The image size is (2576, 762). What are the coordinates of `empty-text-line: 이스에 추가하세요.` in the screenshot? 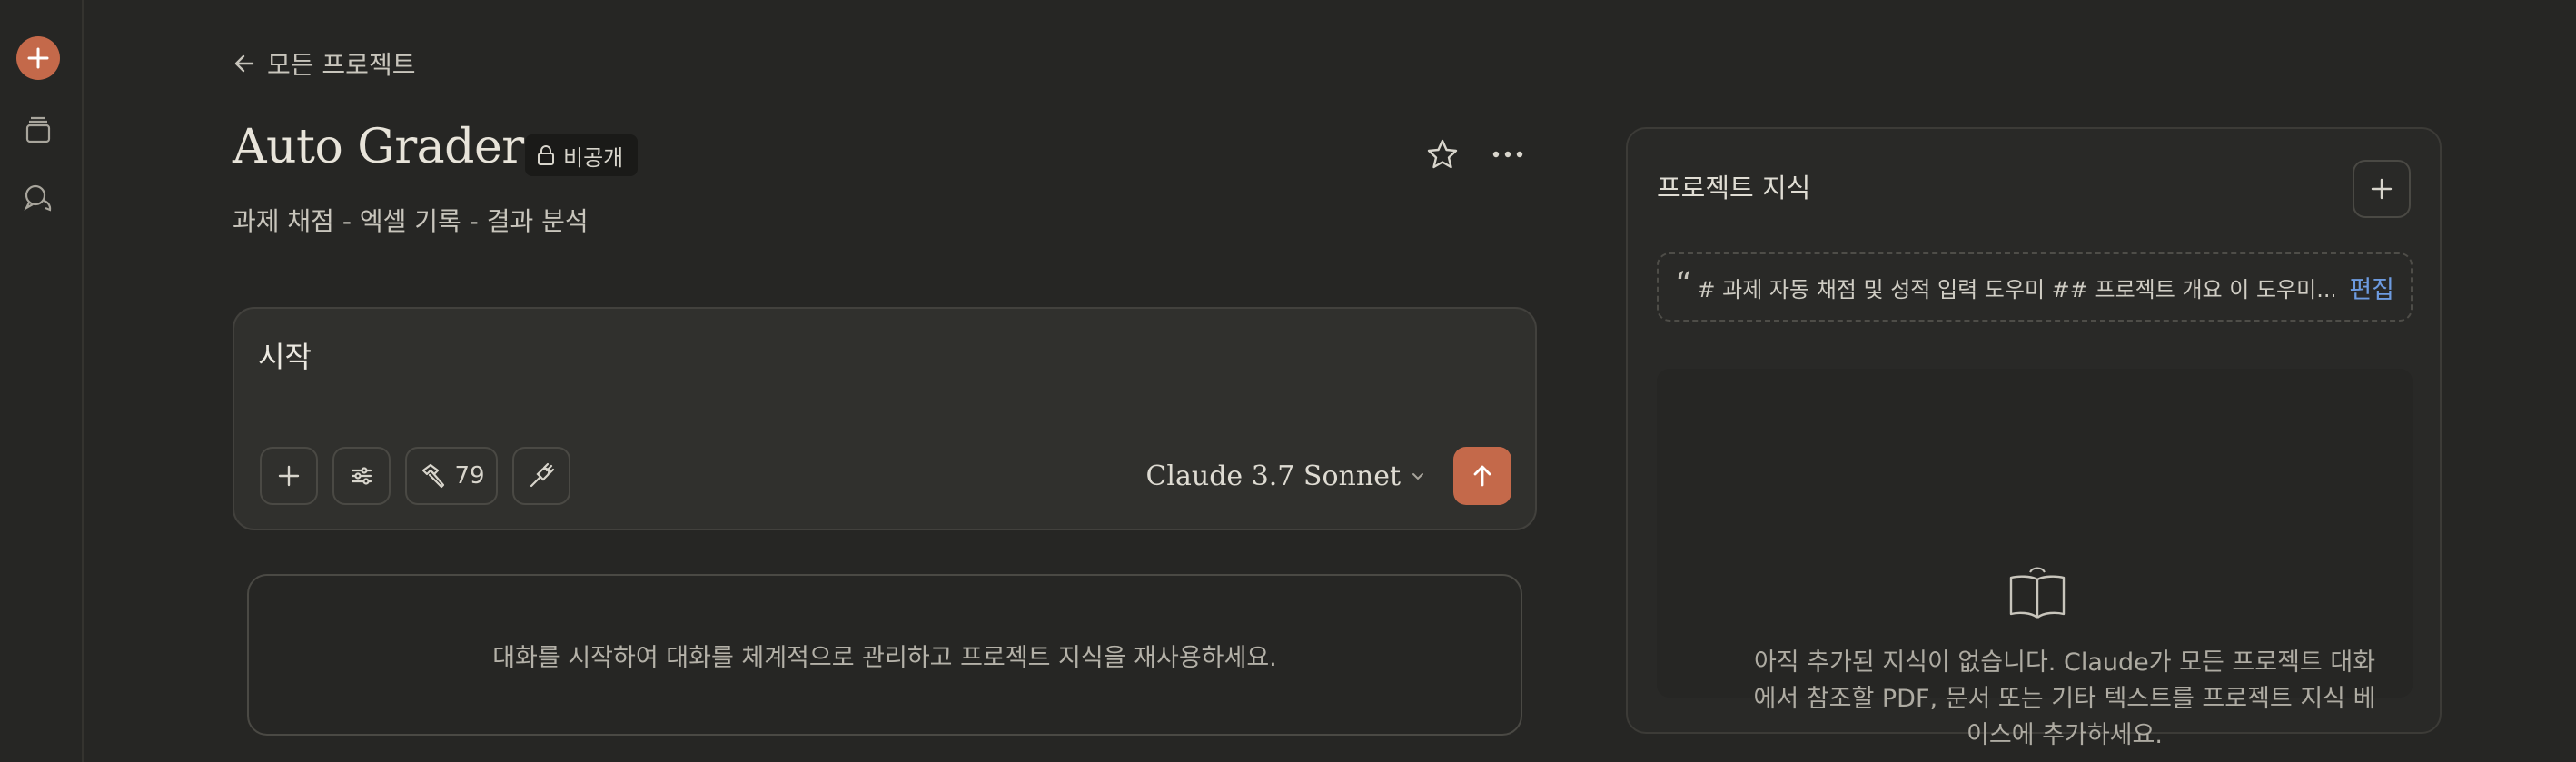 It's located at (2065, 735).